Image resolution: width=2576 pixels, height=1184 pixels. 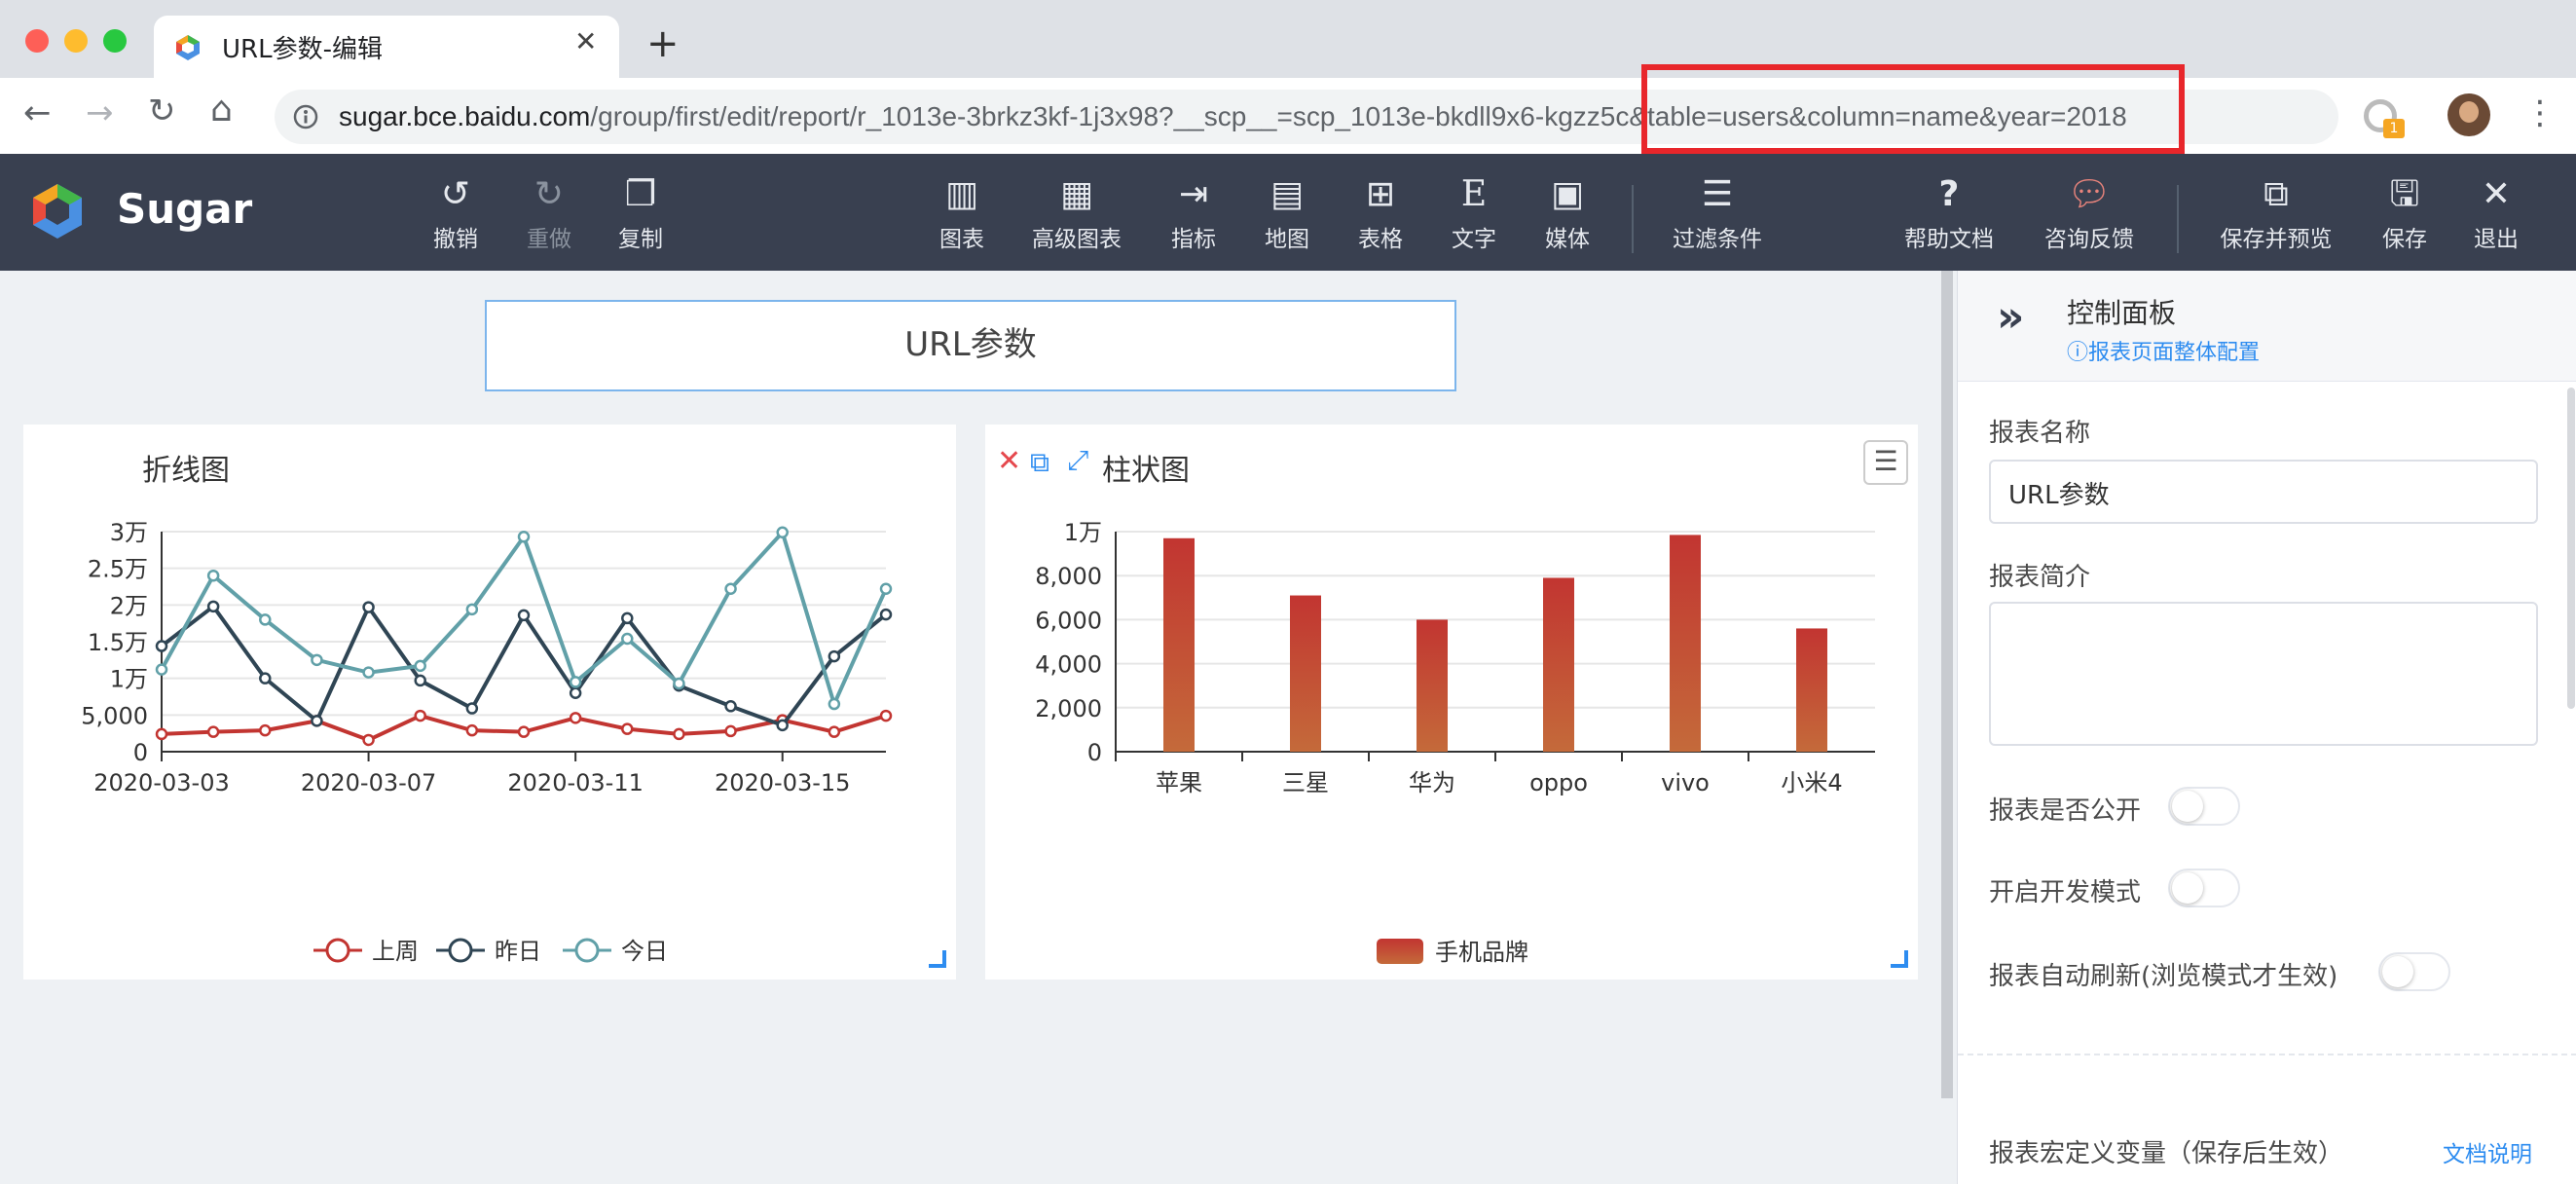 I want to click on media-button: ▣ 媒体, so click(x=1567, y=214).